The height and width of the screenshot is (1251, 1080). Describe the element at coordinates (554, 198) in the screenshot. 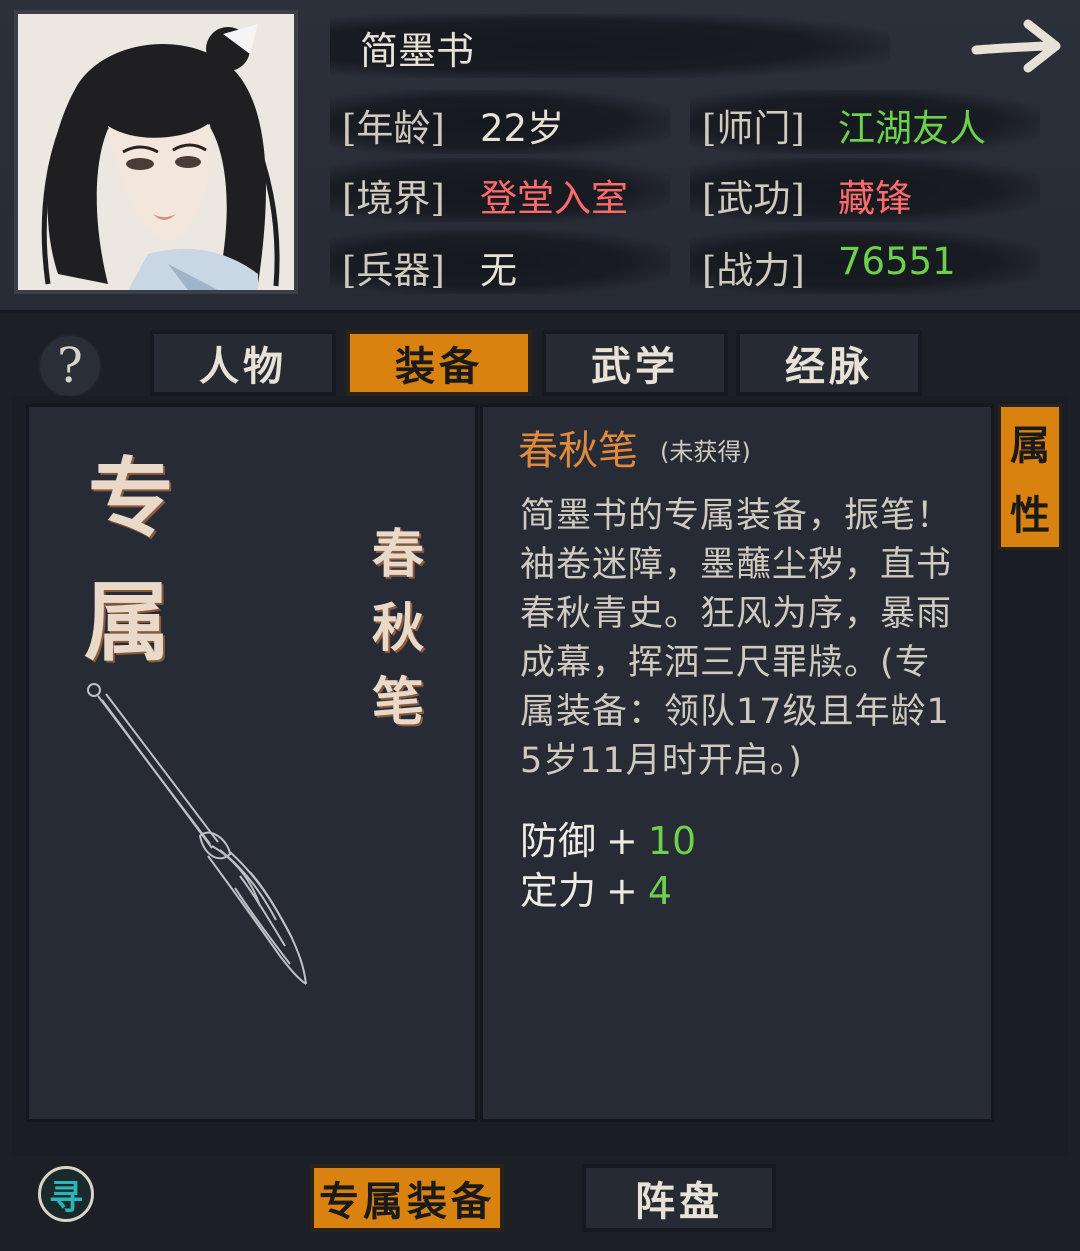

I see `stat-value-realm: 登堂入室` at that location.